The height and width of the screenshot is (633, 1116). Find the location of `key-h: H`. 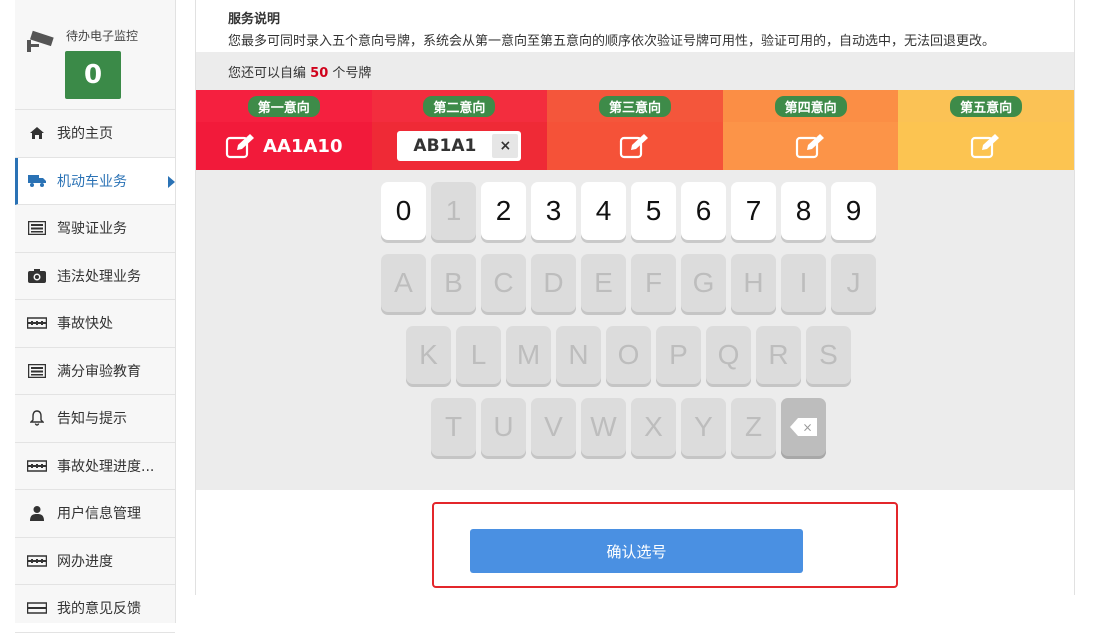

key-h: H is located at coordinates (753, 283).